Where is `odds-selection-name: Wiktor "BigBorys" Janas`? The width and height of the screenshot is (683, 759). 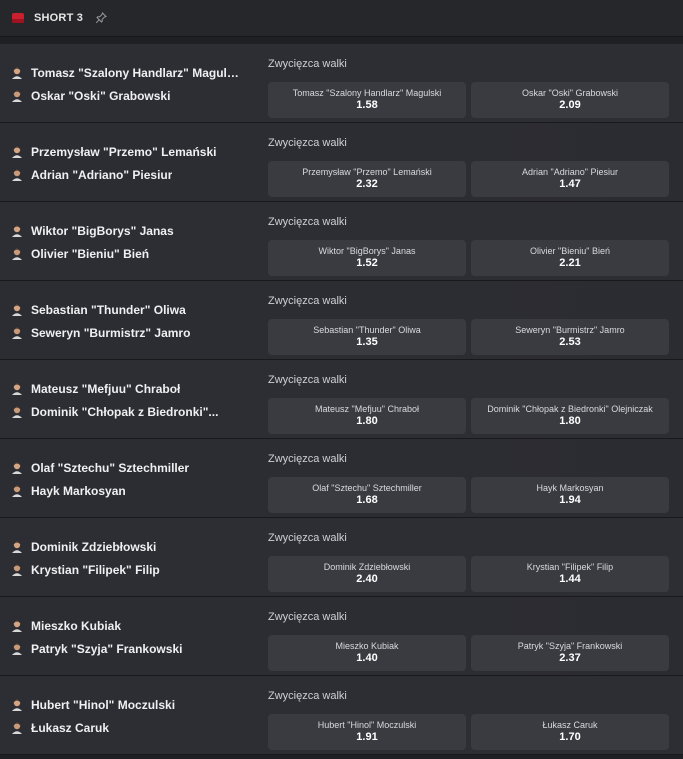 odds-selection-name: Wiktor "BigBorys" Janas is located at coordinates (367, 251).